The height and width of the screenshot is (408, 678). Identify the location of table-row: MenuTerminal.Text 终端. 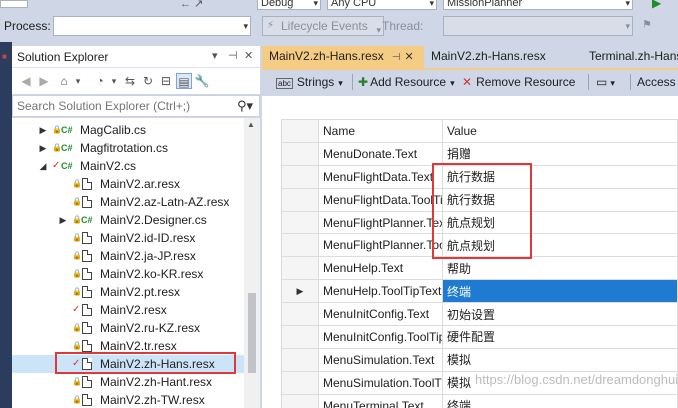
(479, 400).